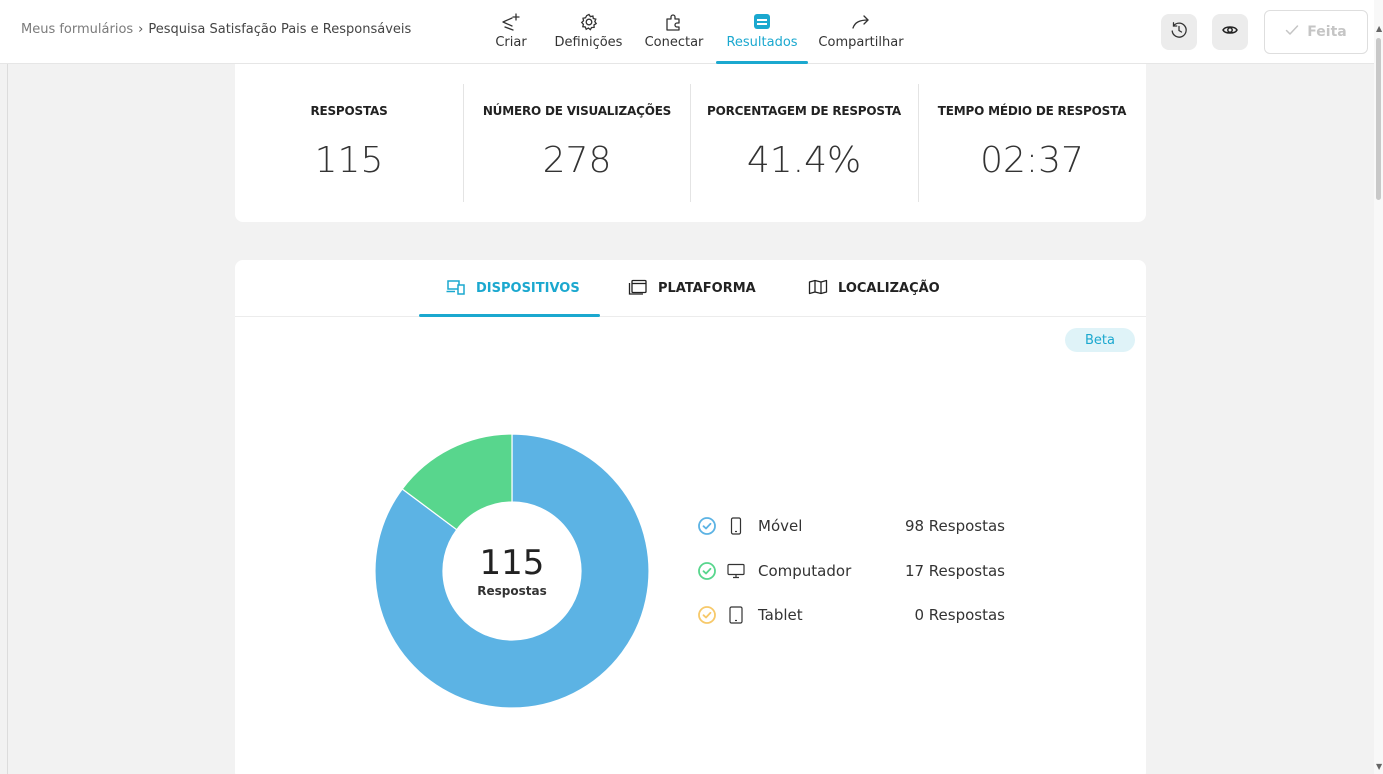 Image resolution: width=1383 pixels, height=774 pixels. Describe the element at coordinates (280, 29) in the screenshot. I see `breadcrumb-current: Pesquisa Satisfação Pais e Responsáveis` at that location.